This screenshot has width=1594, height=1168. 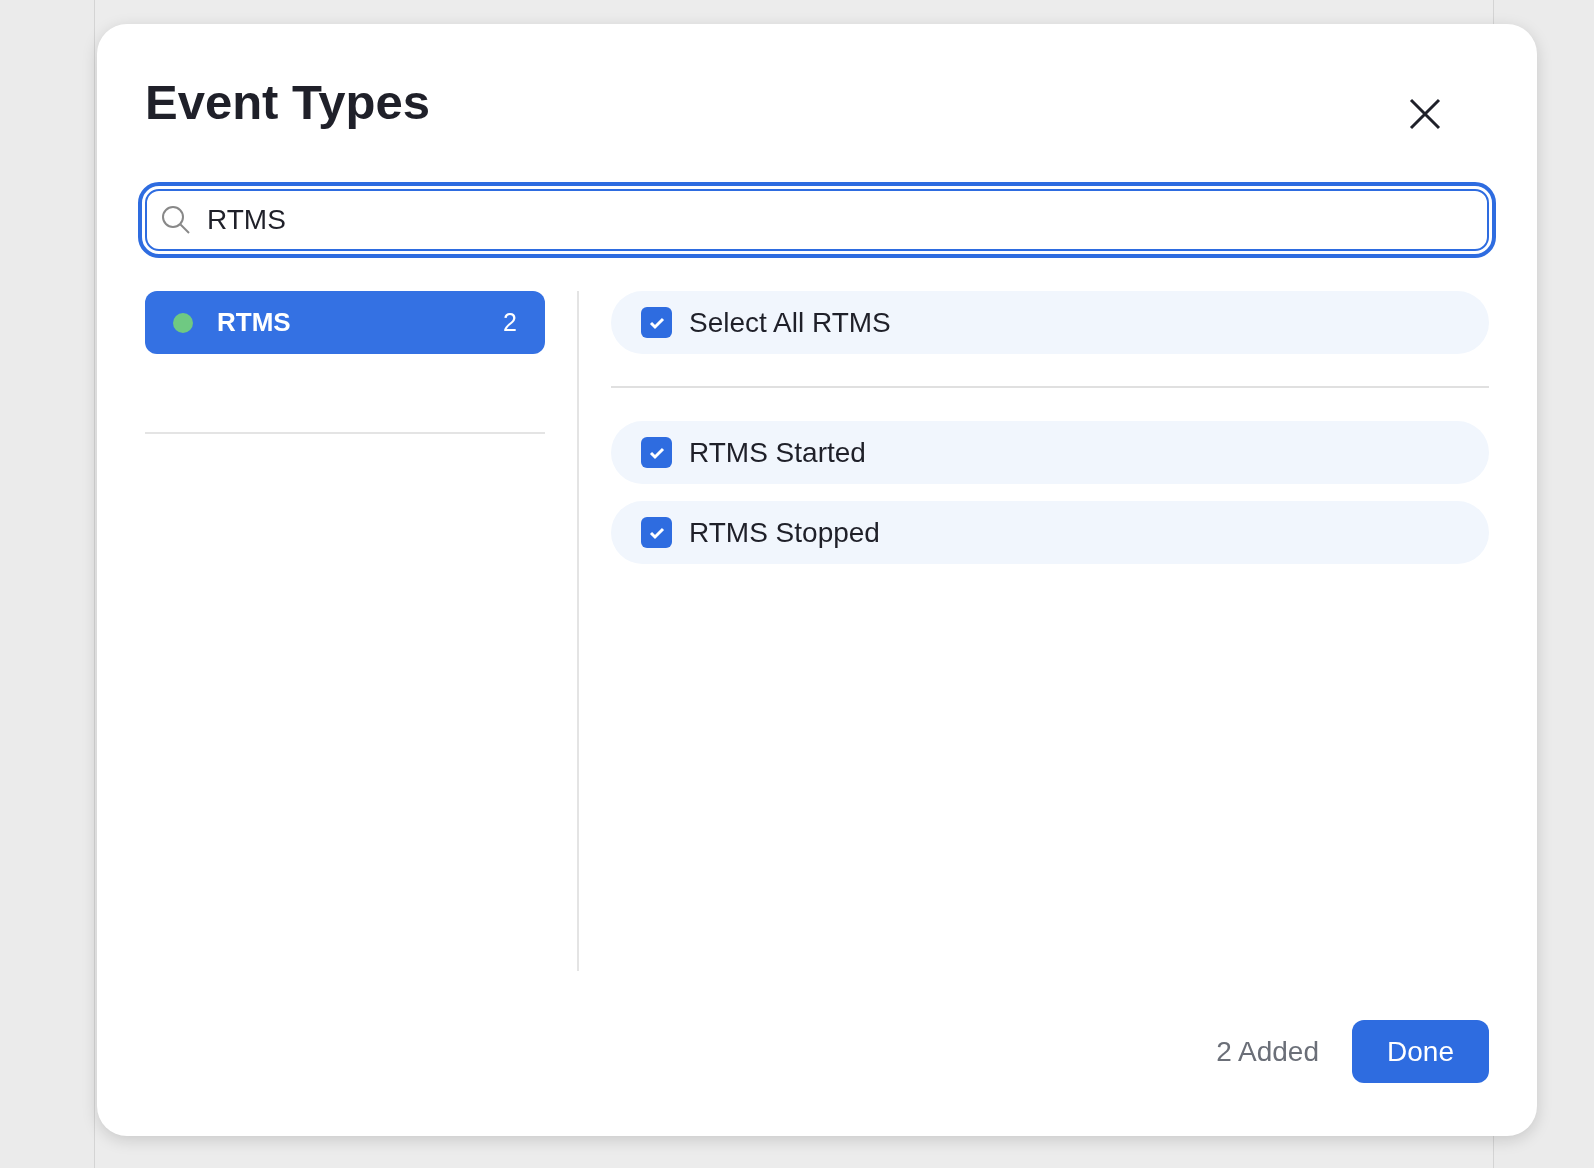 I want to click on search-icon, so click(x=176, y=220).